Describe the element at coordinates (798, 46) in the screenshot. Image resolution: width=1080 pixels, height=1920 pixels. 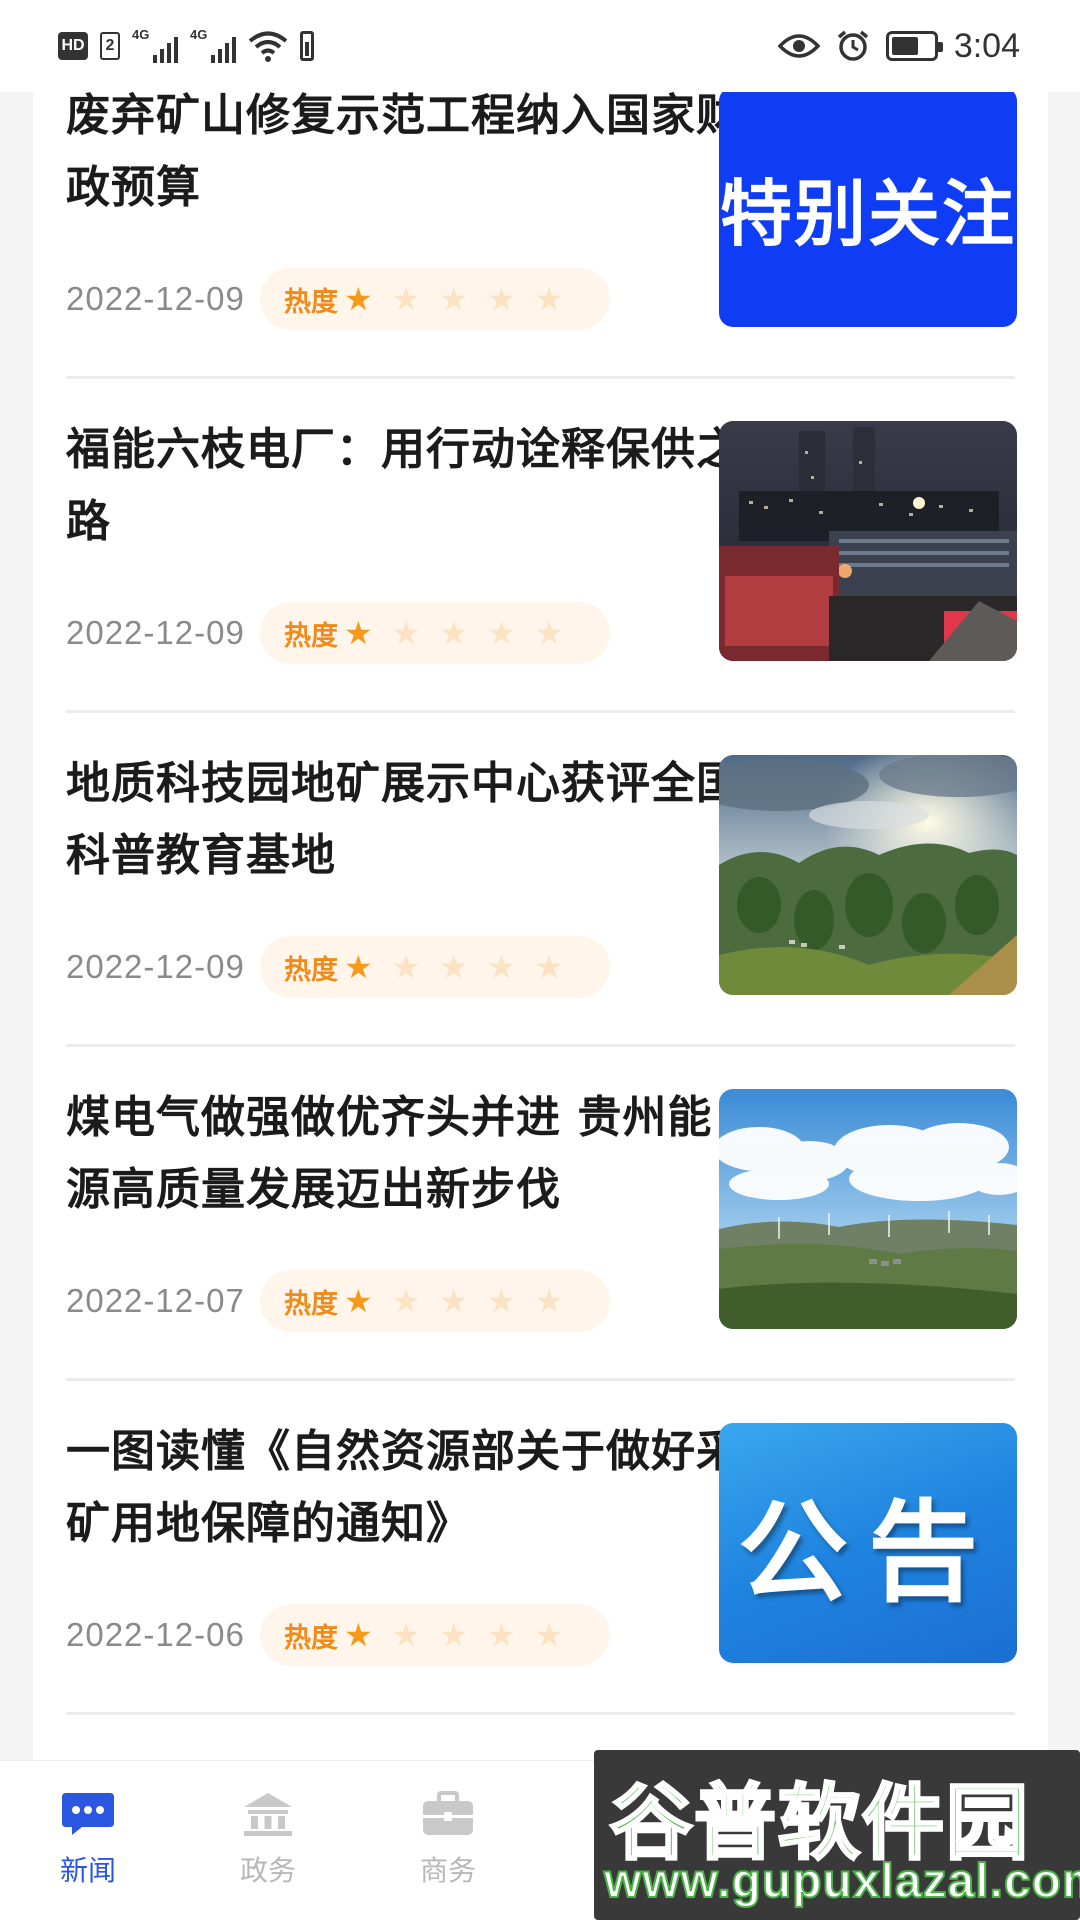
I see `eye-comfort-icon` at that location.